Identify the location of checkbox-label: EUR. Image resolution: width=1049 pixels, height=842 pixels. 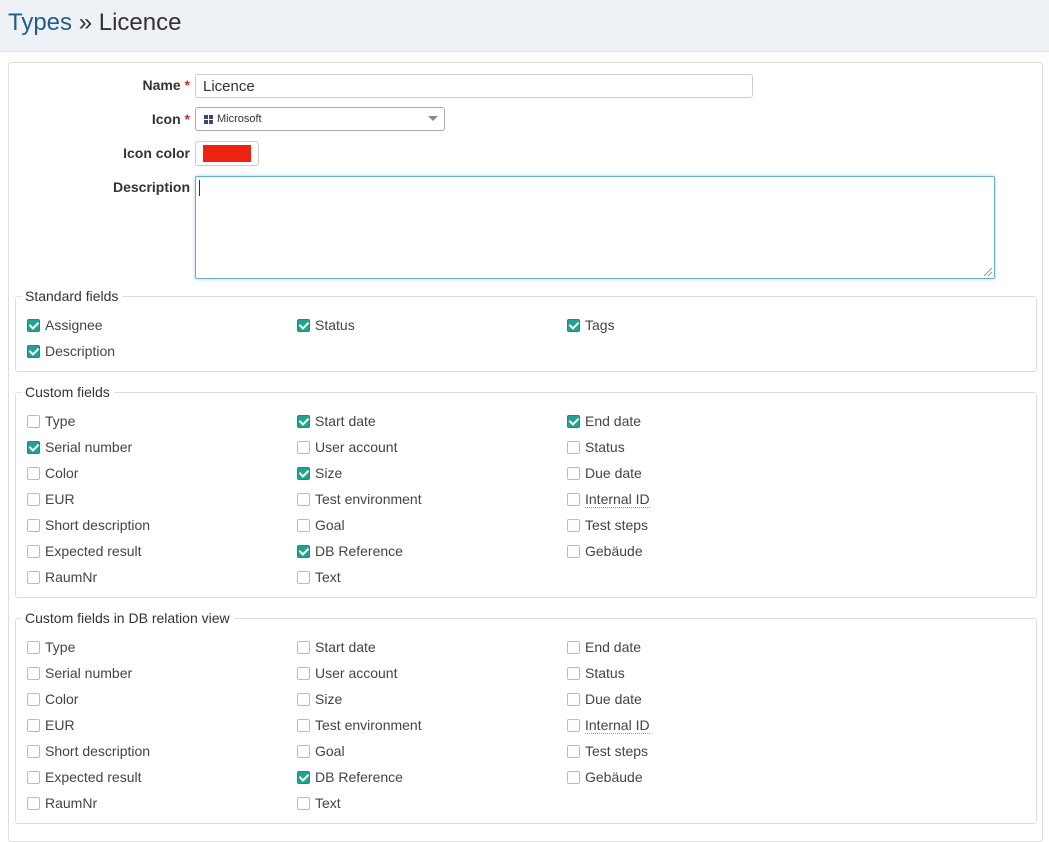
(60, 725).